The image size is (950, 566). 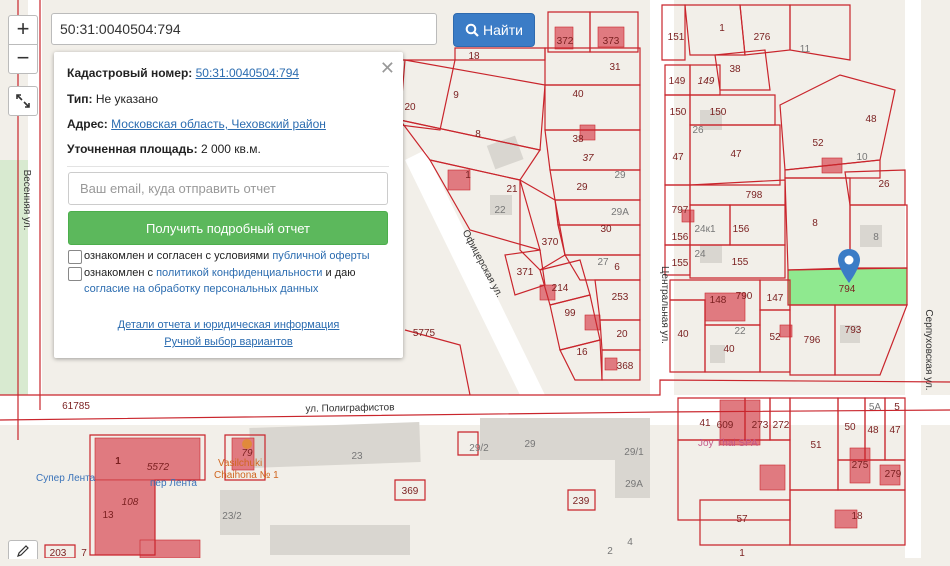 I want to click on parcel-label: 24, so click(x=700, y=254).